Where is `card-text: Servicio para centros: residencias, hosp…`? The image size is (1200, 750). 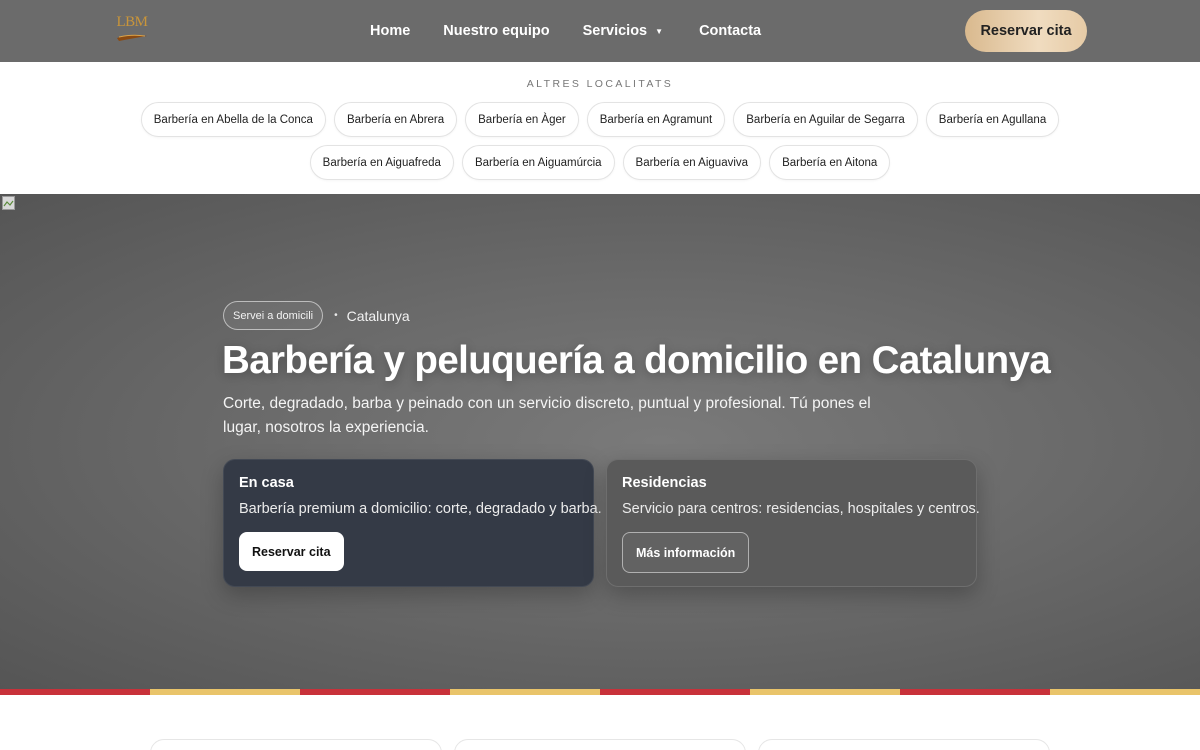 card-text: Servicio para centros: residencias, hosp… is located at coordinates (801, 509).